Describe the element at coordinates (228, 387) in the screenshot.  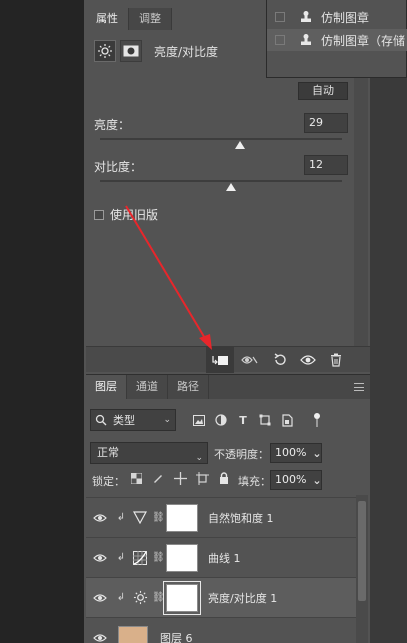
I see `layers-tabs: 图层 通道 路径` at that location.